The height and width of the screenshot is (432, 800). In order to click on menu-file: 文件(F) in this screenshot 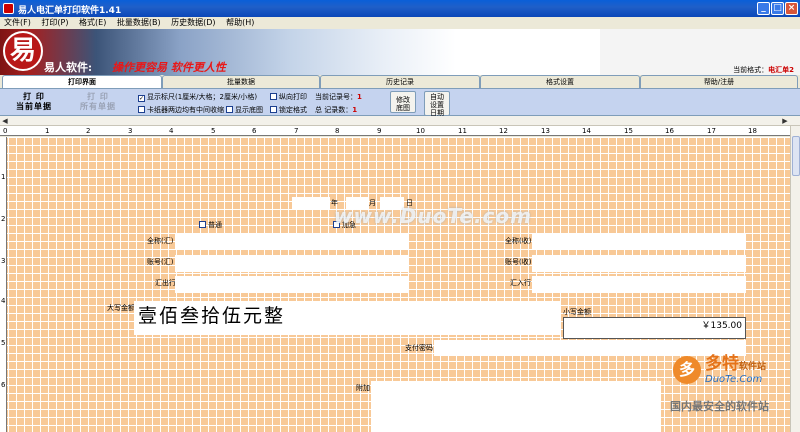, I will do `click(17, 22)`.